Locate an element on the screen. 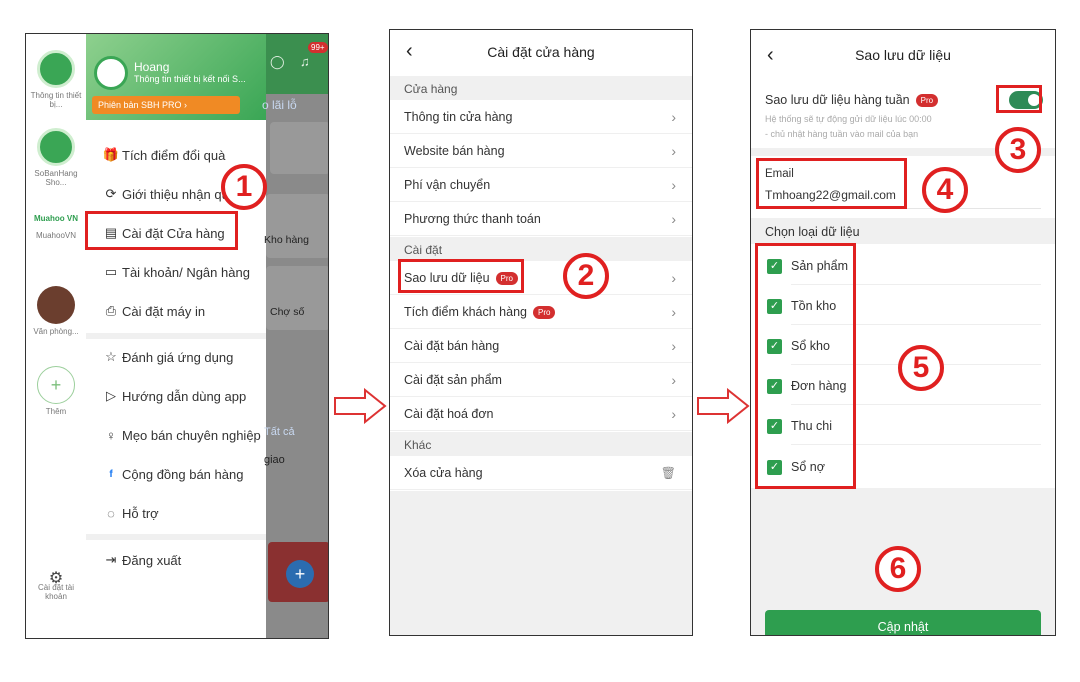 The height and width of the screenshot is (682, 1080). plus-icon: + is located at coordinates (56, 385).